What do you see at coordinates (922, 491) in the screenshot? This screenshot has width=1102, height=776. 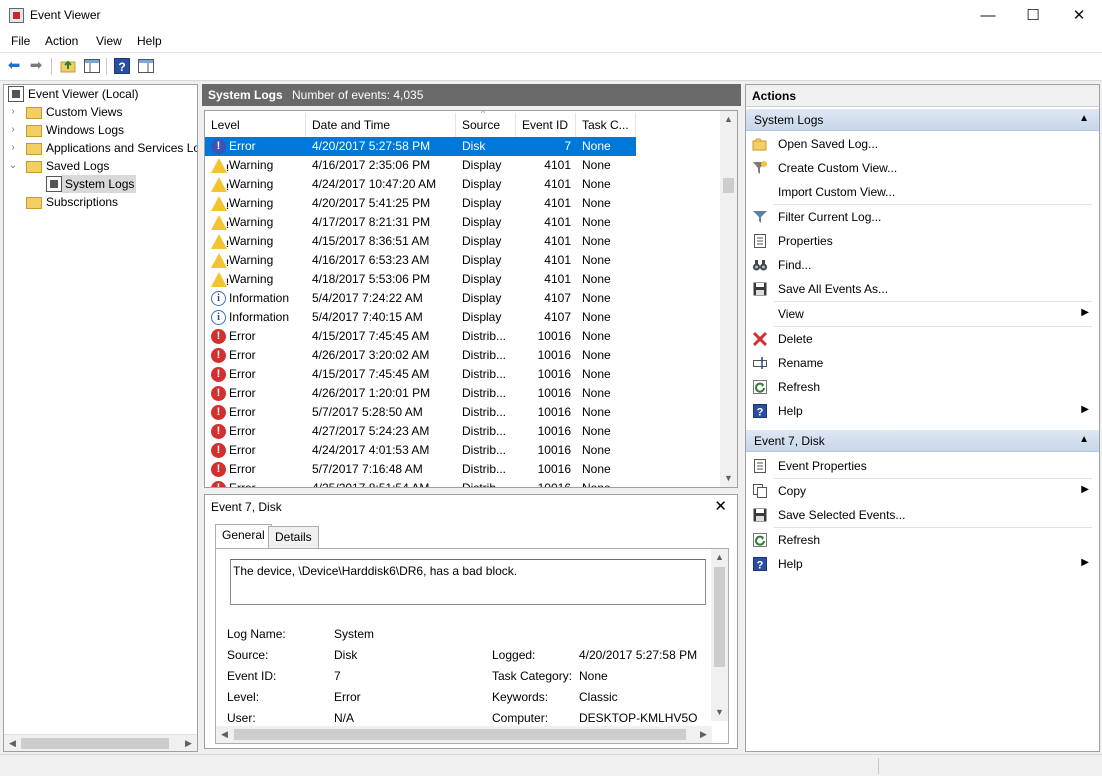 I see `action-copy: Copy ▶` at bounding box center [922, 491].